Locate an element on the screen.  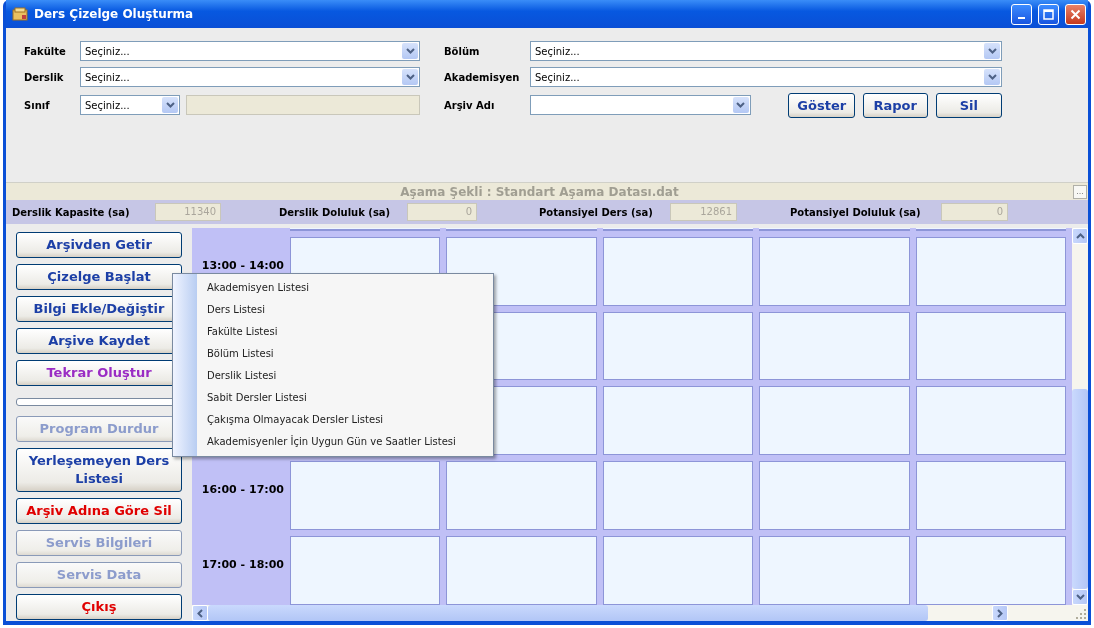
side-button: Yerleşemeyen Ders Listesi is located at coordinates (99, 470).